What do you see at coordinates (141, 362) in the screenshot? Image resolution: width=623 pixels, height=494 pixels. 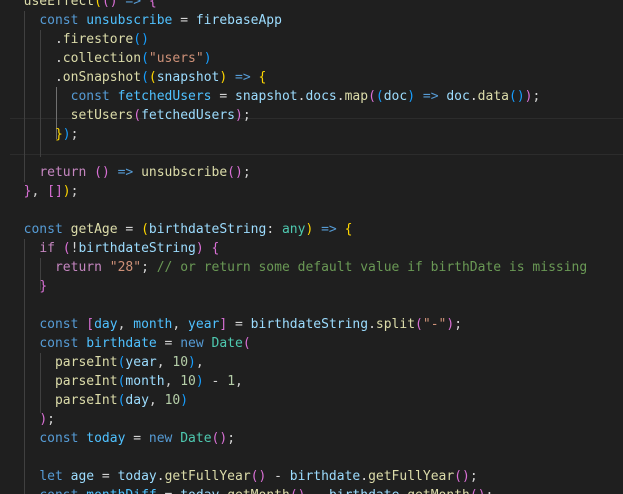 I see `code-token: year` at bounding box center [141, 362].